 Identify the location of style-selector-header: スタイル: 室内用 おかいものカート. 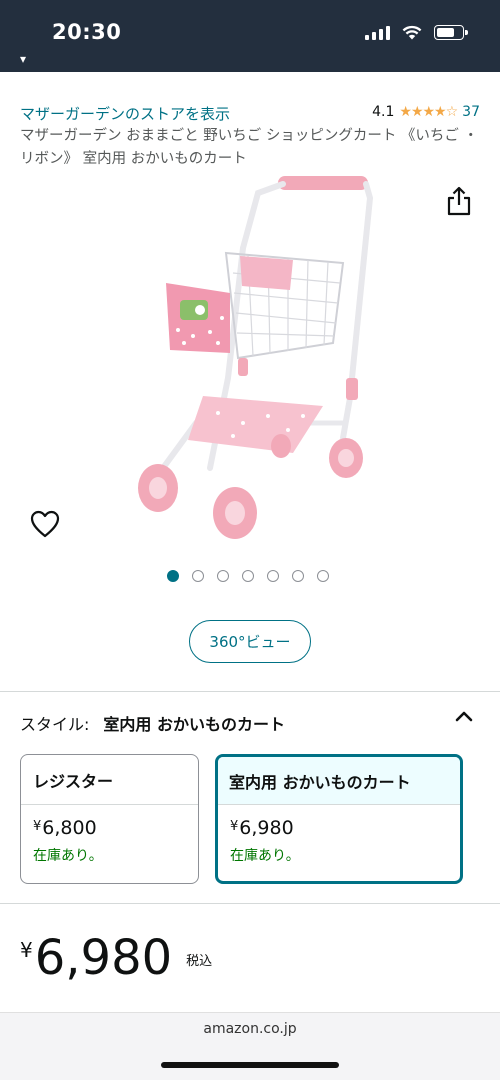
(152, 723).